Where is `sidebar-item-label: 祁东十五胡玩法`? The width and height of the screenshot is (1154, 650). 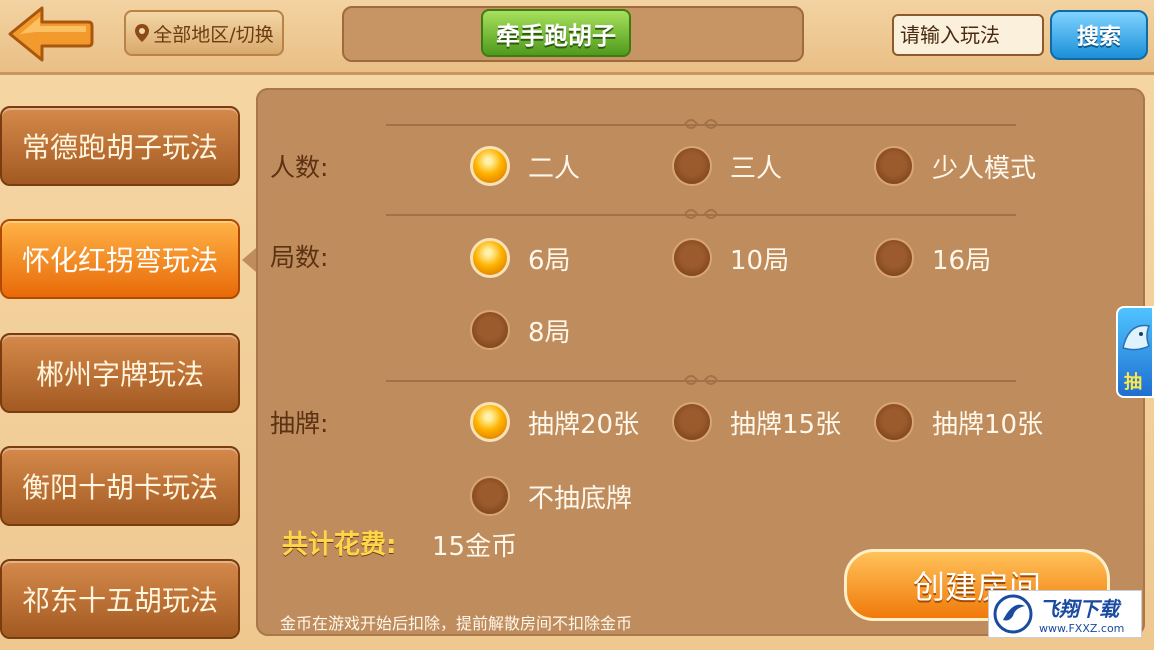
sidebar-item-label: 祁东十五胡玩法 is located at coordinates (119, 600).